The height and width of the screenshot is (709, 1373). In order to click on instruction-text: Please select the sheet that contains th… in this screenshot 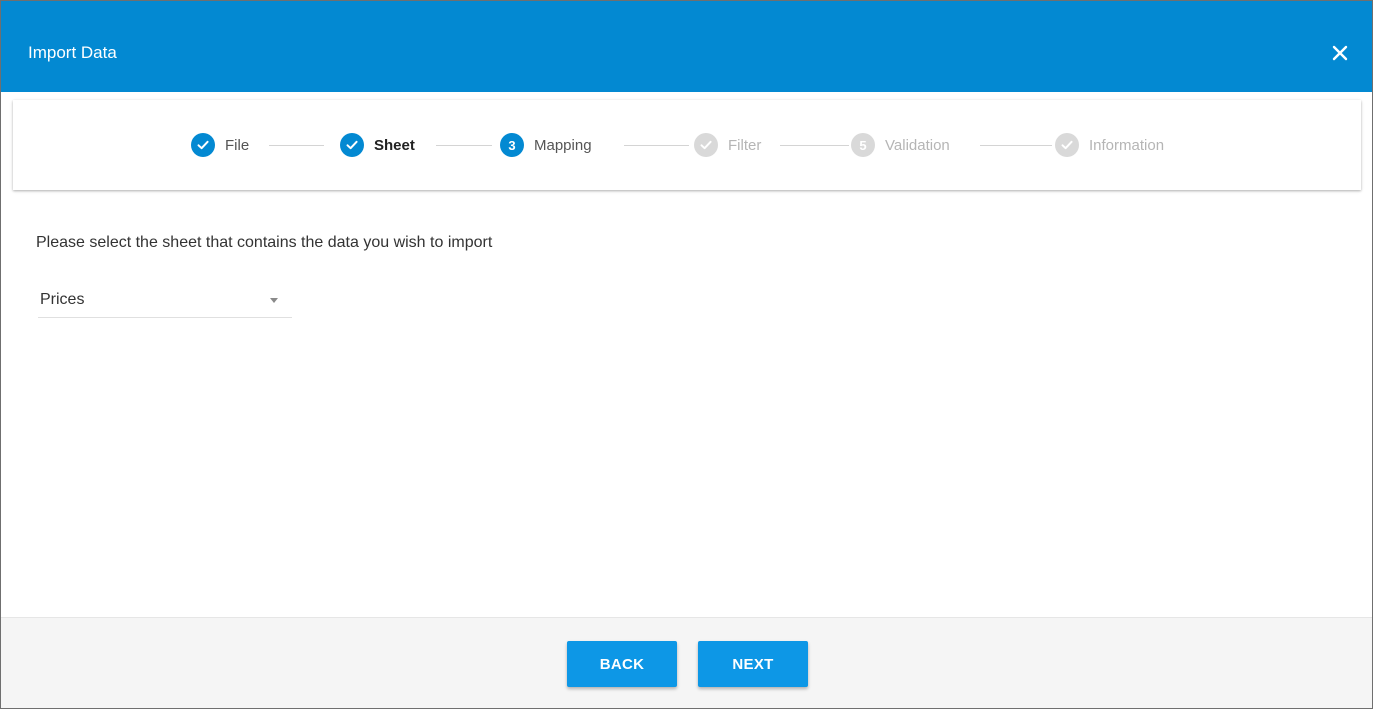, I will do `click(264, 242)`.